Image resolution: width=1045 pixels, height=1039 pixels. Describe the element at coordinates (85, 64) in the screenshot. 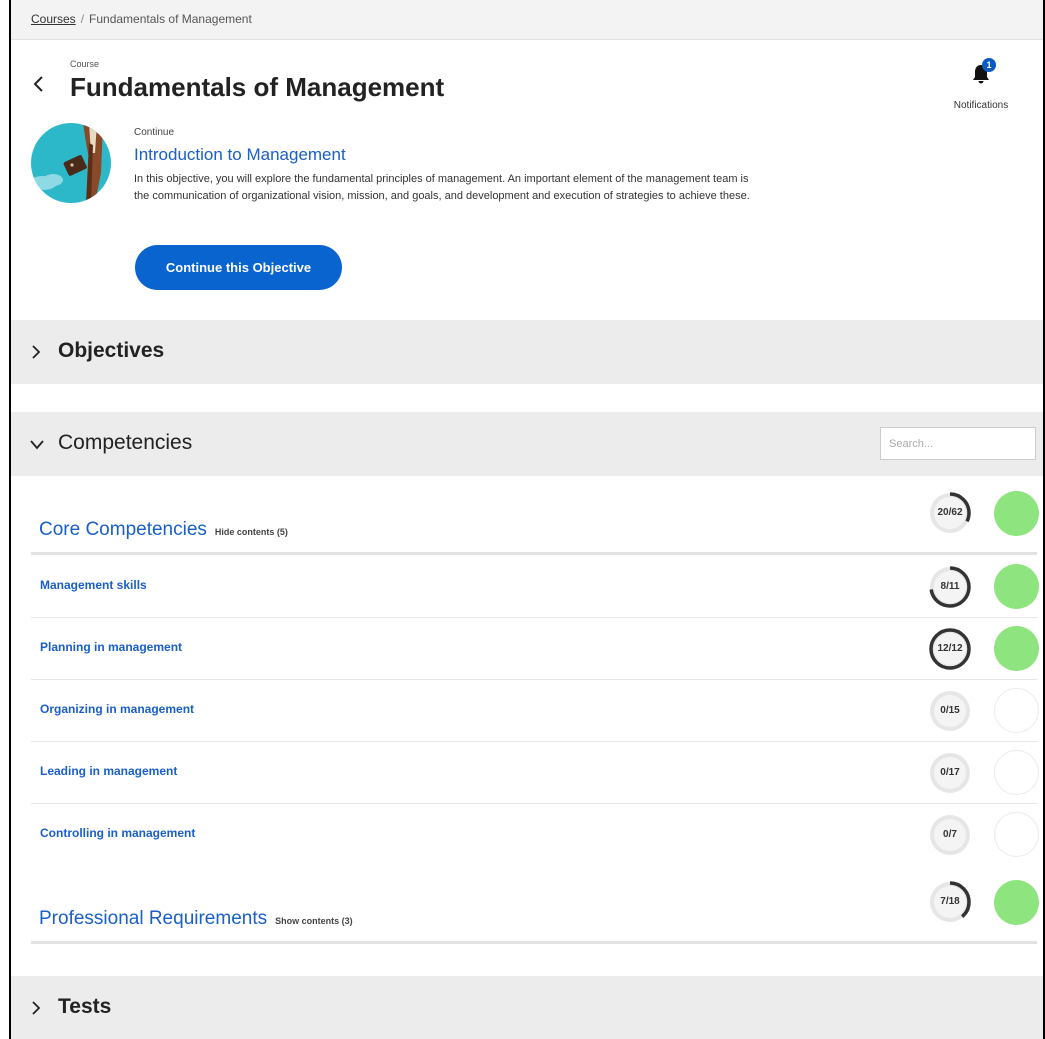

I see `course-tag: Course` at that location.